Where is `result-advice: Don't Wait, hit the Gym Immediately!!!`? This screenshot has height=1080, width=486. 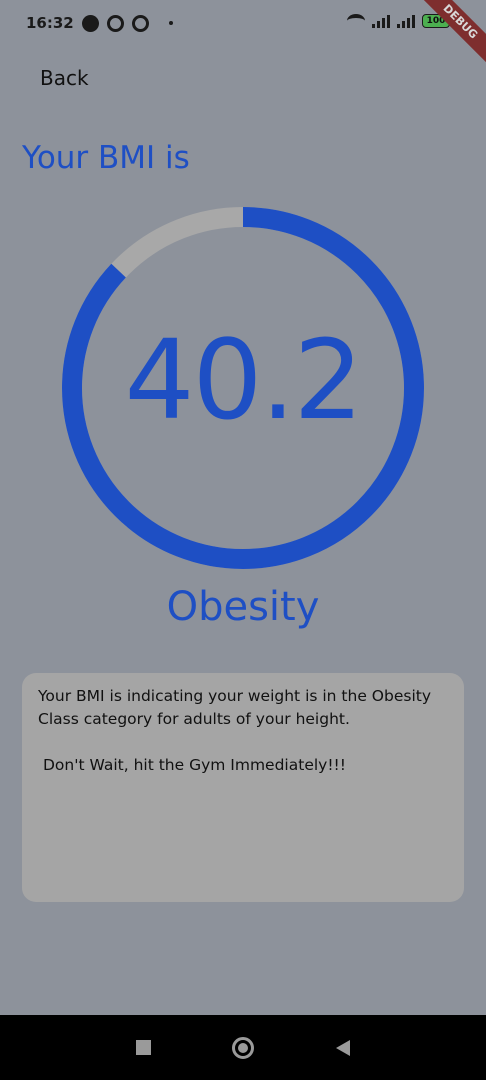
result-advice: Don't Wait, hit the Gym Immediately!!! is located at coordinates (194, 765).